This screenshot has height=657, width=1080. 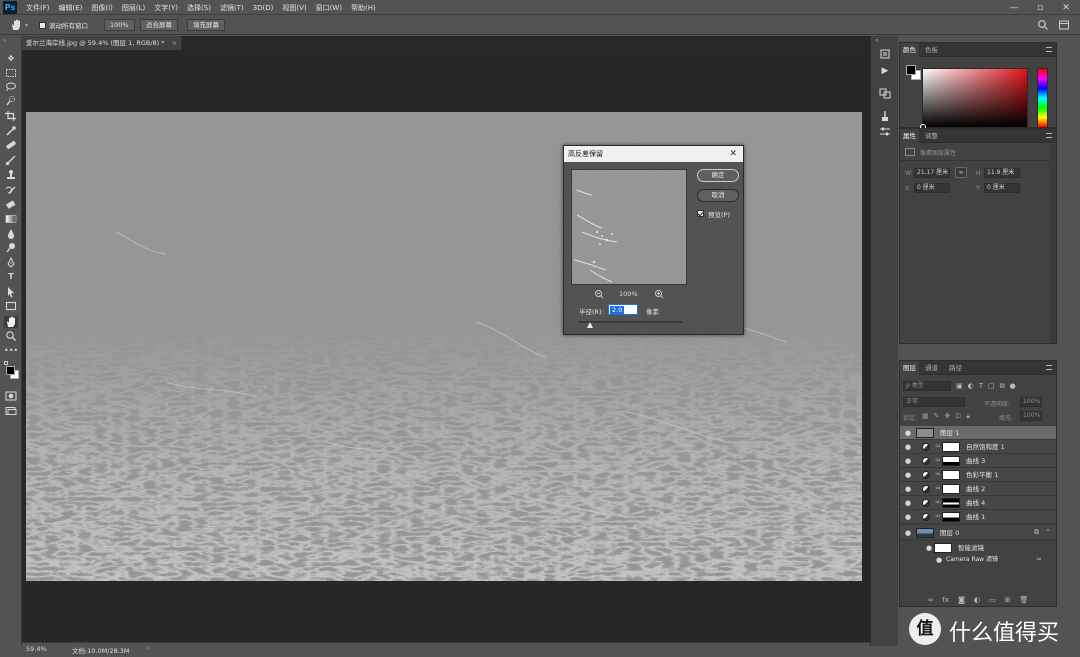 I want to click on fill-field: 100%, so click(x=1031, y=416).